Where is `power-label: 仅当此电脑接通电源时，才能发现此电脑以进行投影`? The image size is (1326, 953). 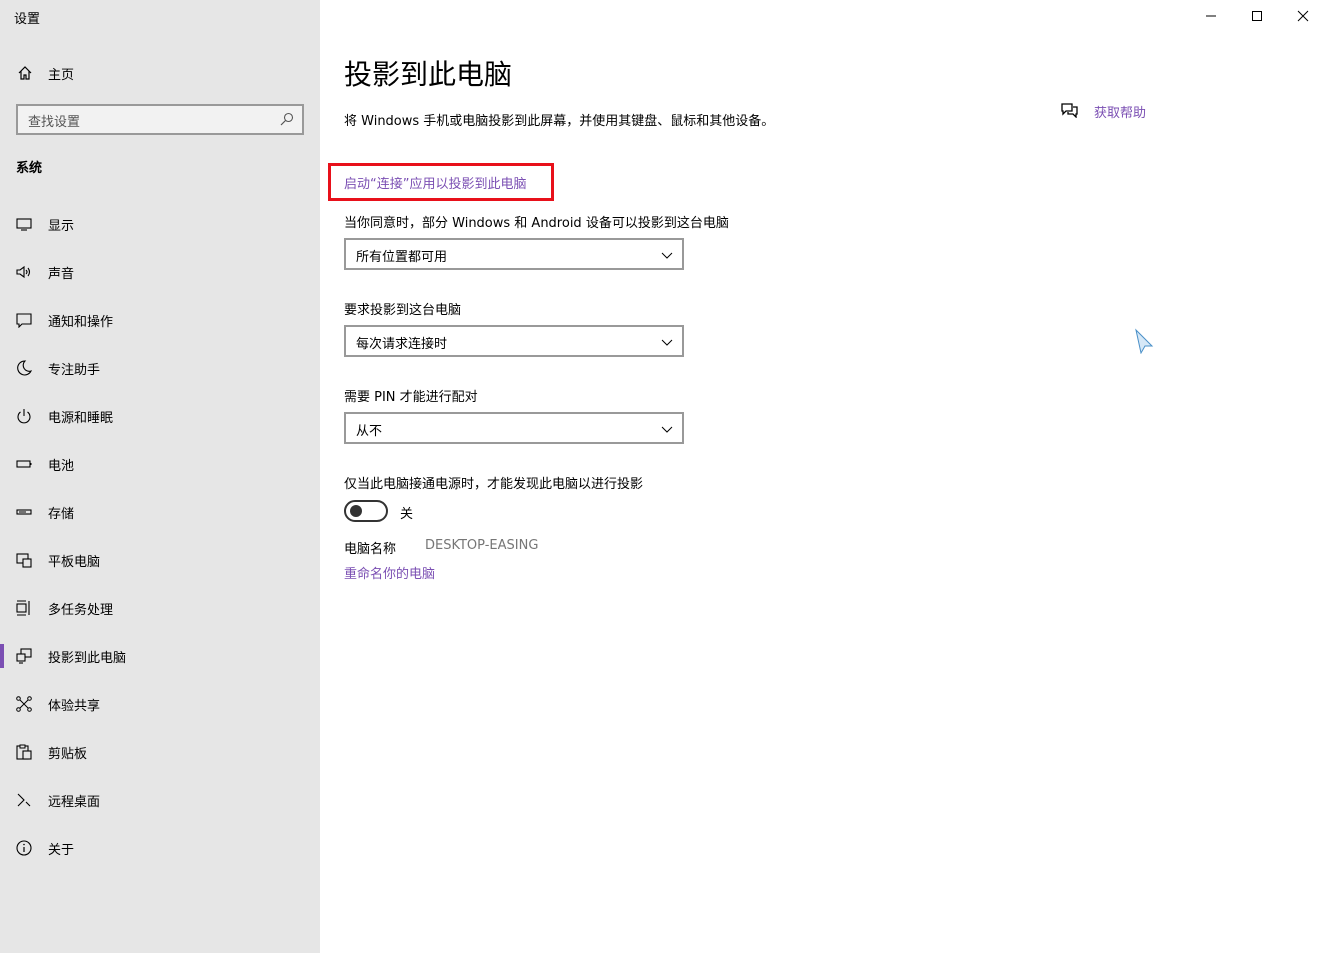
power-label: 仅当此电脑接通电源时，才能发现此电脑以进行投影 is located at coordinates (494, 484).